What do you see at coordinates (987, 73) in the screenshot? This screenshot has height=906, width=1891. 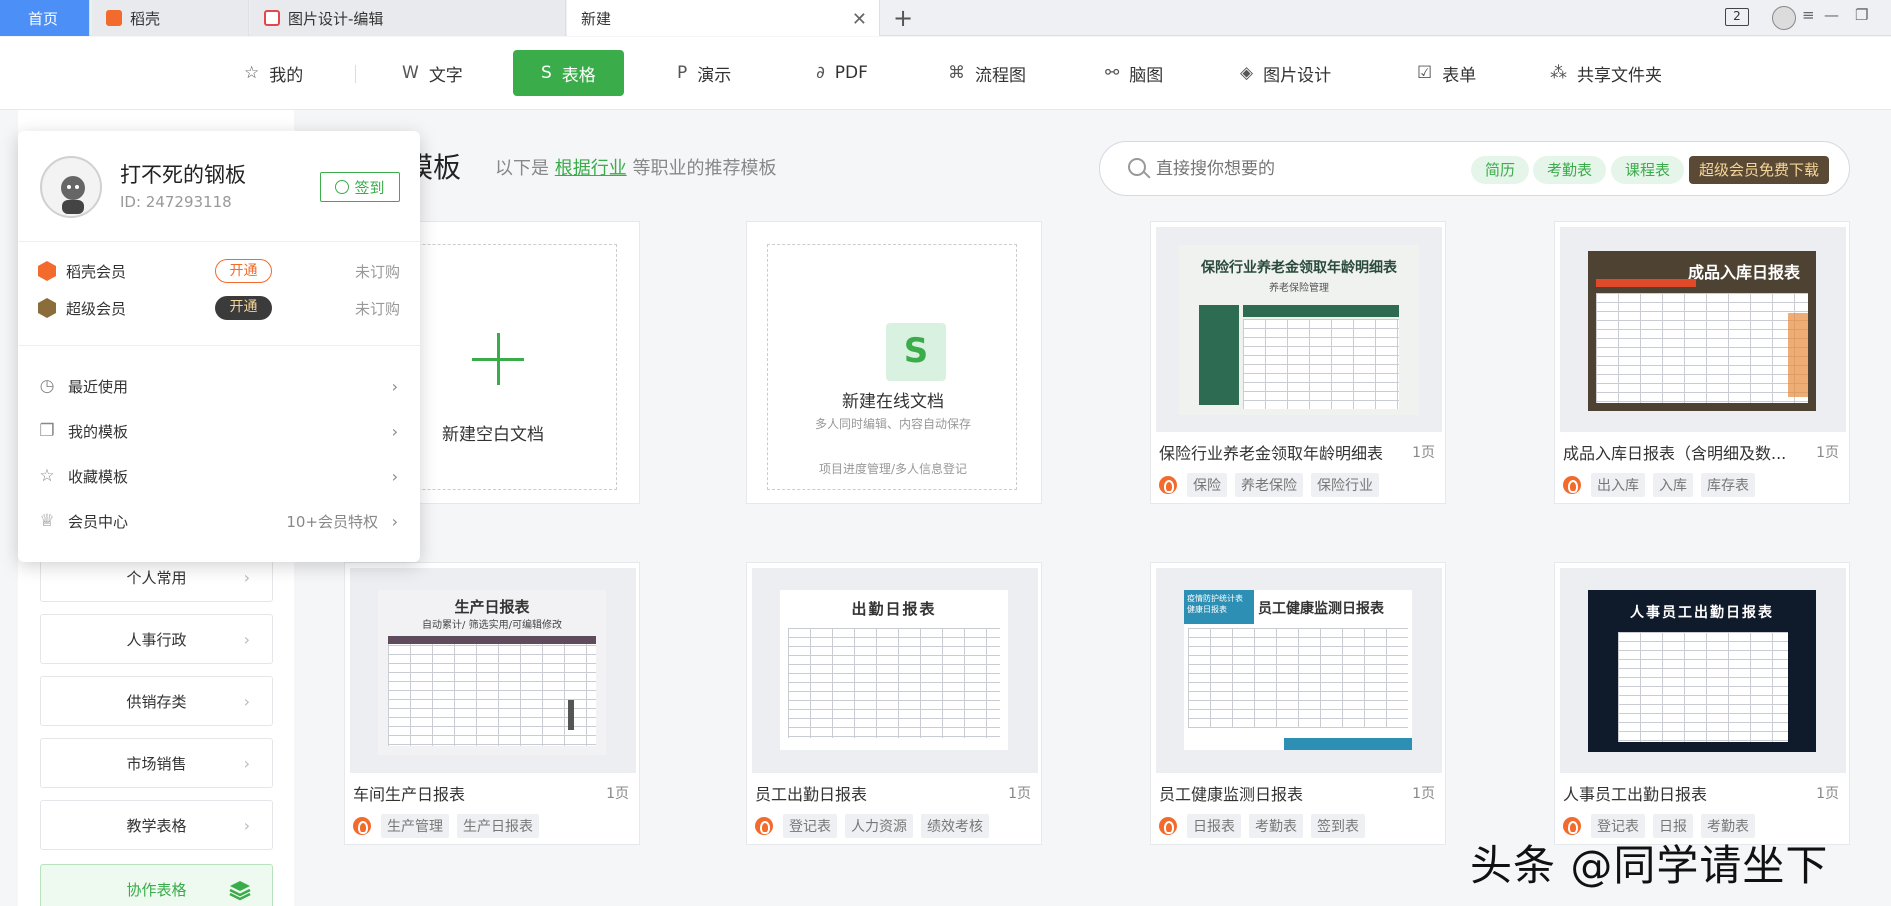 I see `category-flowchart: ⌘ 流程图` at bounding box center [987, 73].